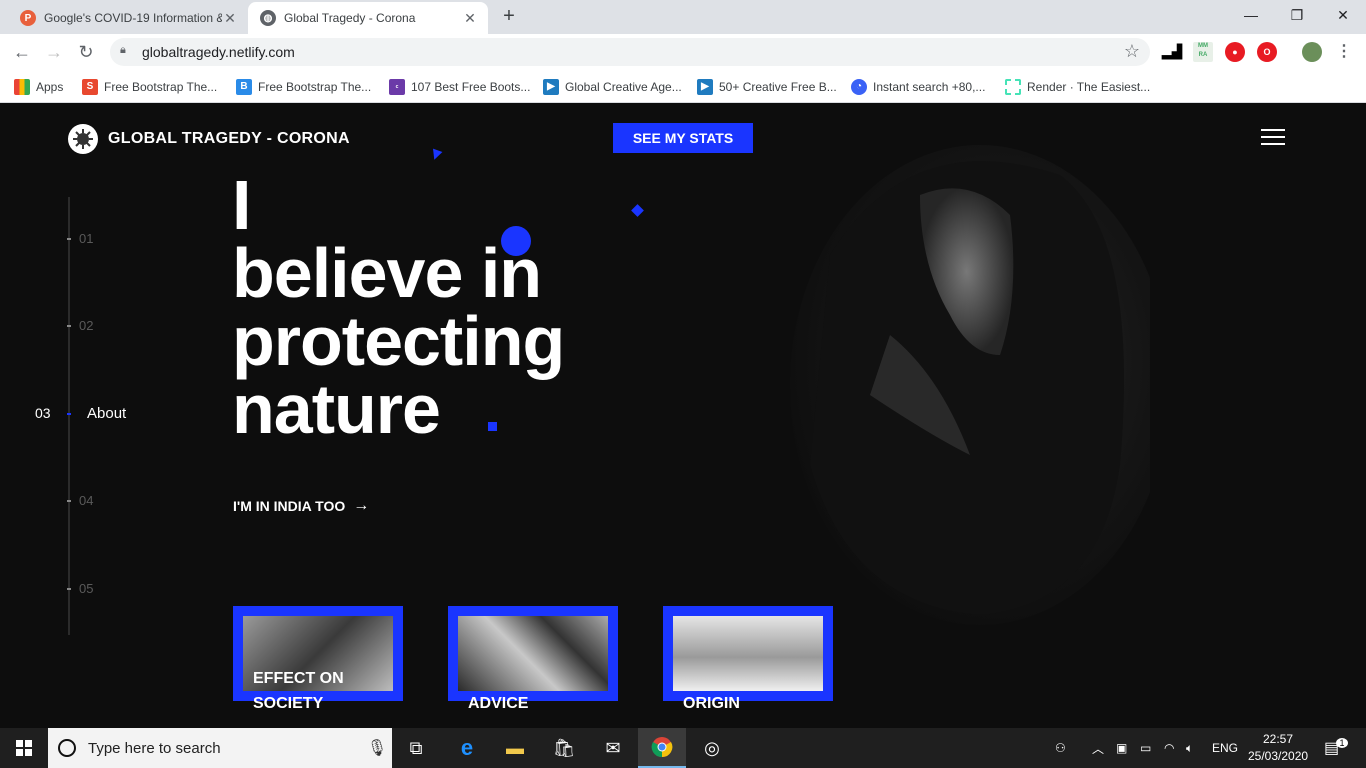  I want to click on decor-triangle, so click(436, 155).